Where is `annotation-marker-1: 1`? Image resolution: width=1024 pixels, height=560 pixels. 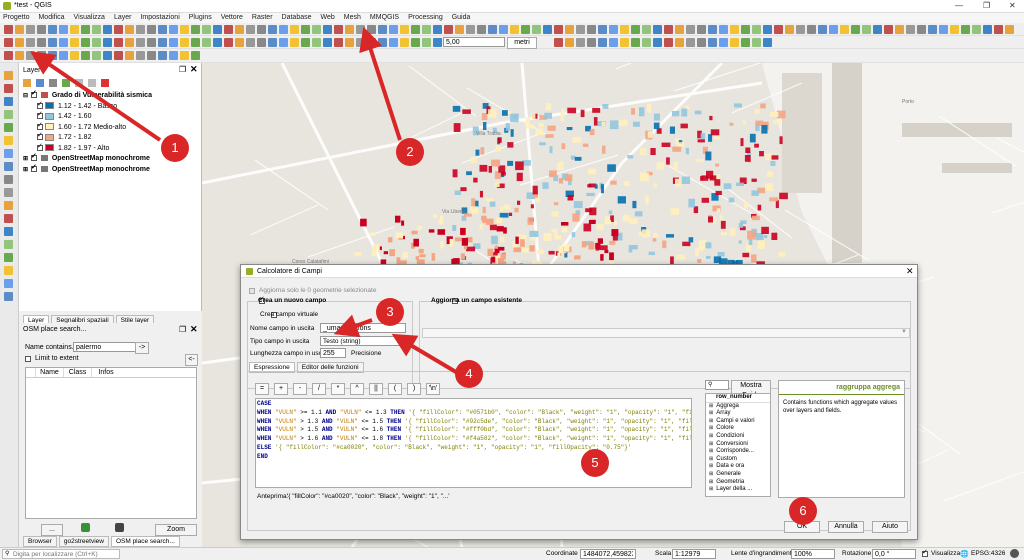 annotation-marker-1: 1 is located at coordinates (175, 148).